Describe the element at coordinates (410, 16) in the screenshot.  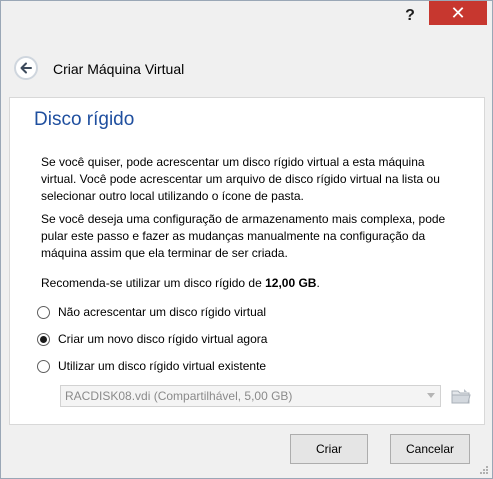
I see `help-button: ?` at that location.